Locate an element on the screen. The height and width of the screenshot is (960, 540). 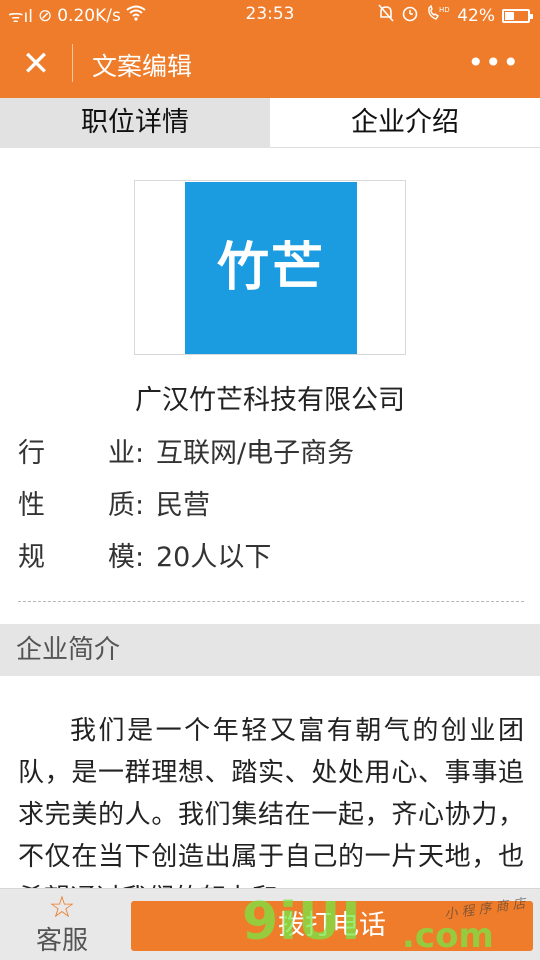
tab-company-intro: 企业介绍 is located at coordinates (405, 123).